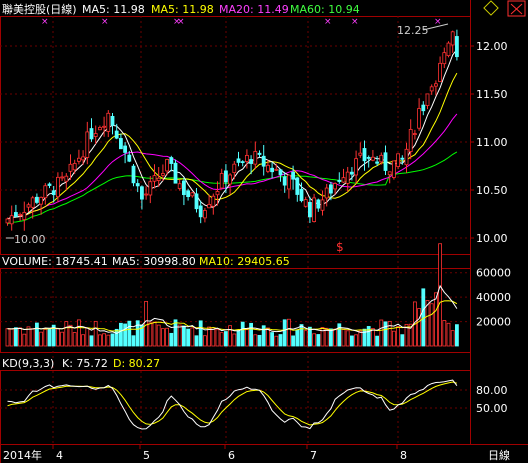 This screenshot has width=528, height=463. What do you see at coordinates (492, 408) in the screenshot?
I see `kd-tick: 50.00` at bounding box center [492, 408].